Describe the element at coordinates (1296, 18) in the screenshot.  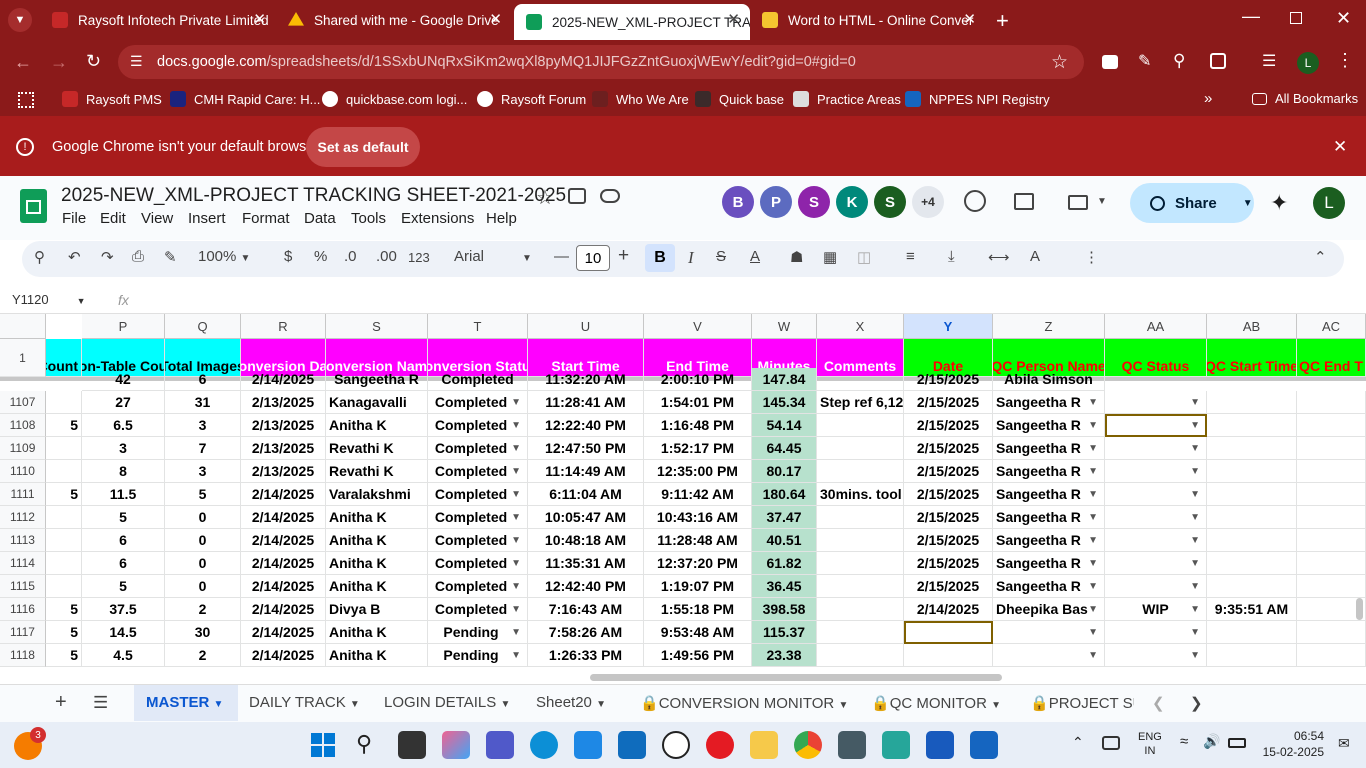
I see `maximize-button` at that location.